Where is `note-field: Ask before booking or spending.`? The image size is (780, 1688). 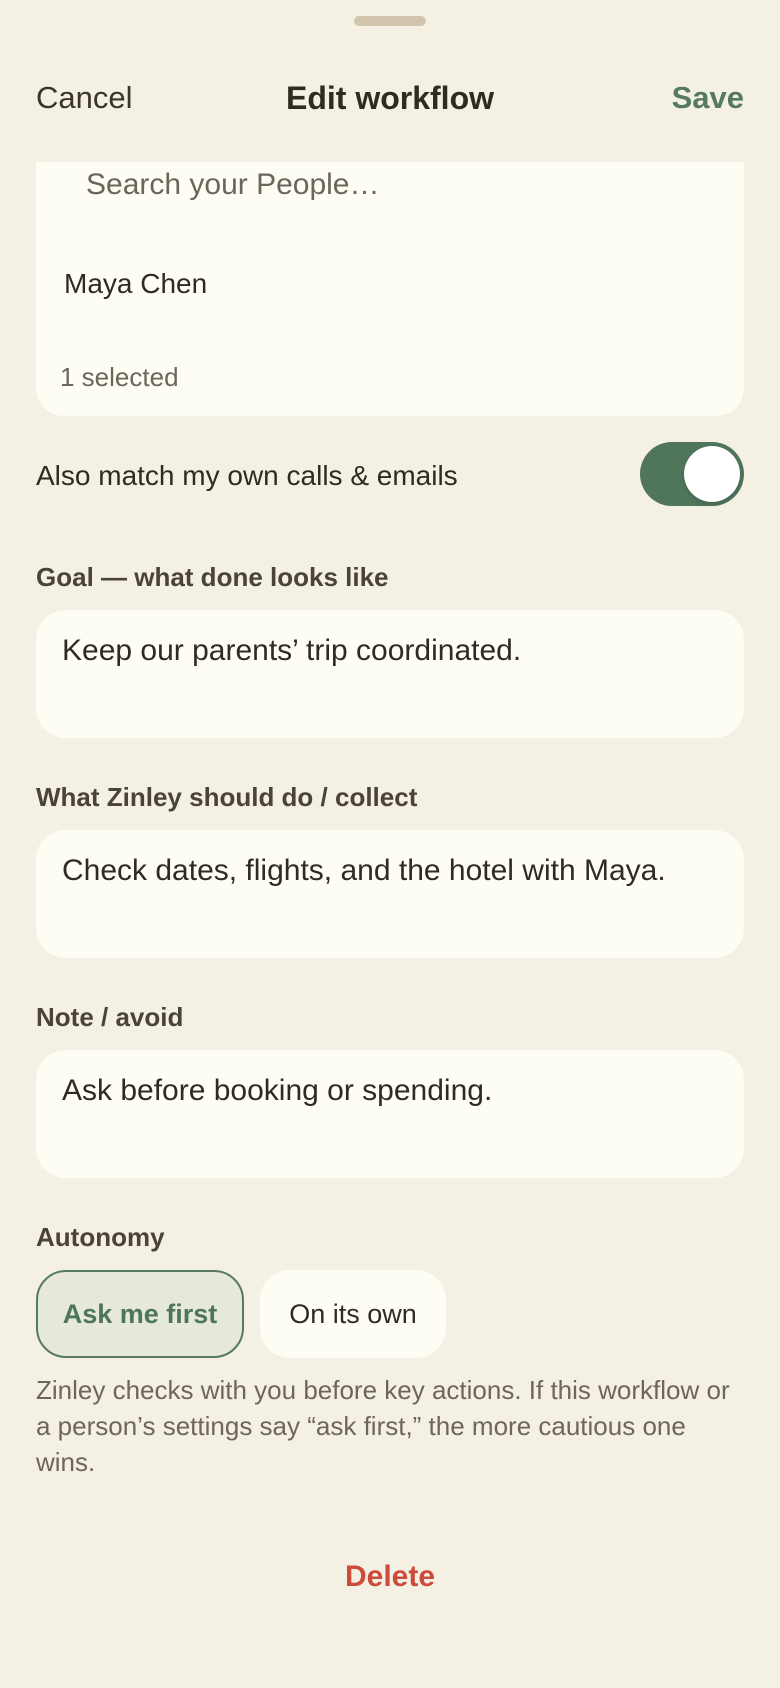
note-field: Ask before booking or spending. is located at coordinates (390, 1114).